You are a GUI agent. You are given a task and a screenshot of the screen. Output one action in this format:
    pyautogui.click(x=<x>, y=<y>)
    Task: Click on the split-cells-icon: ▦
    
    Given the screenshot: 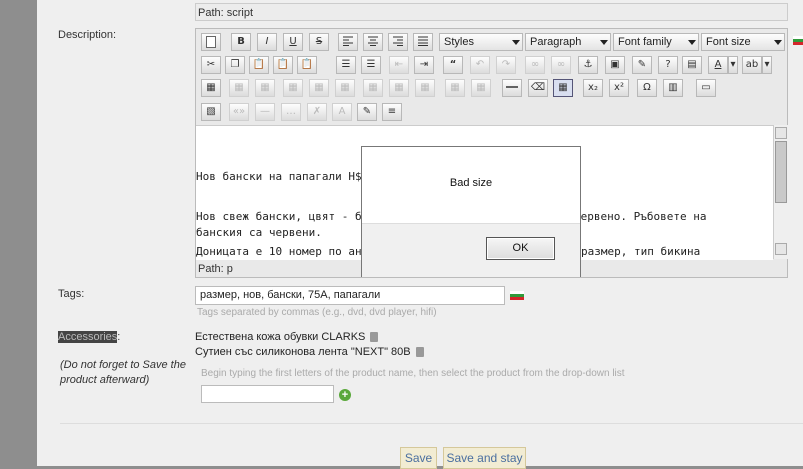 What is the action you would take?
    pyautogui.click(x=455, y=88)
    